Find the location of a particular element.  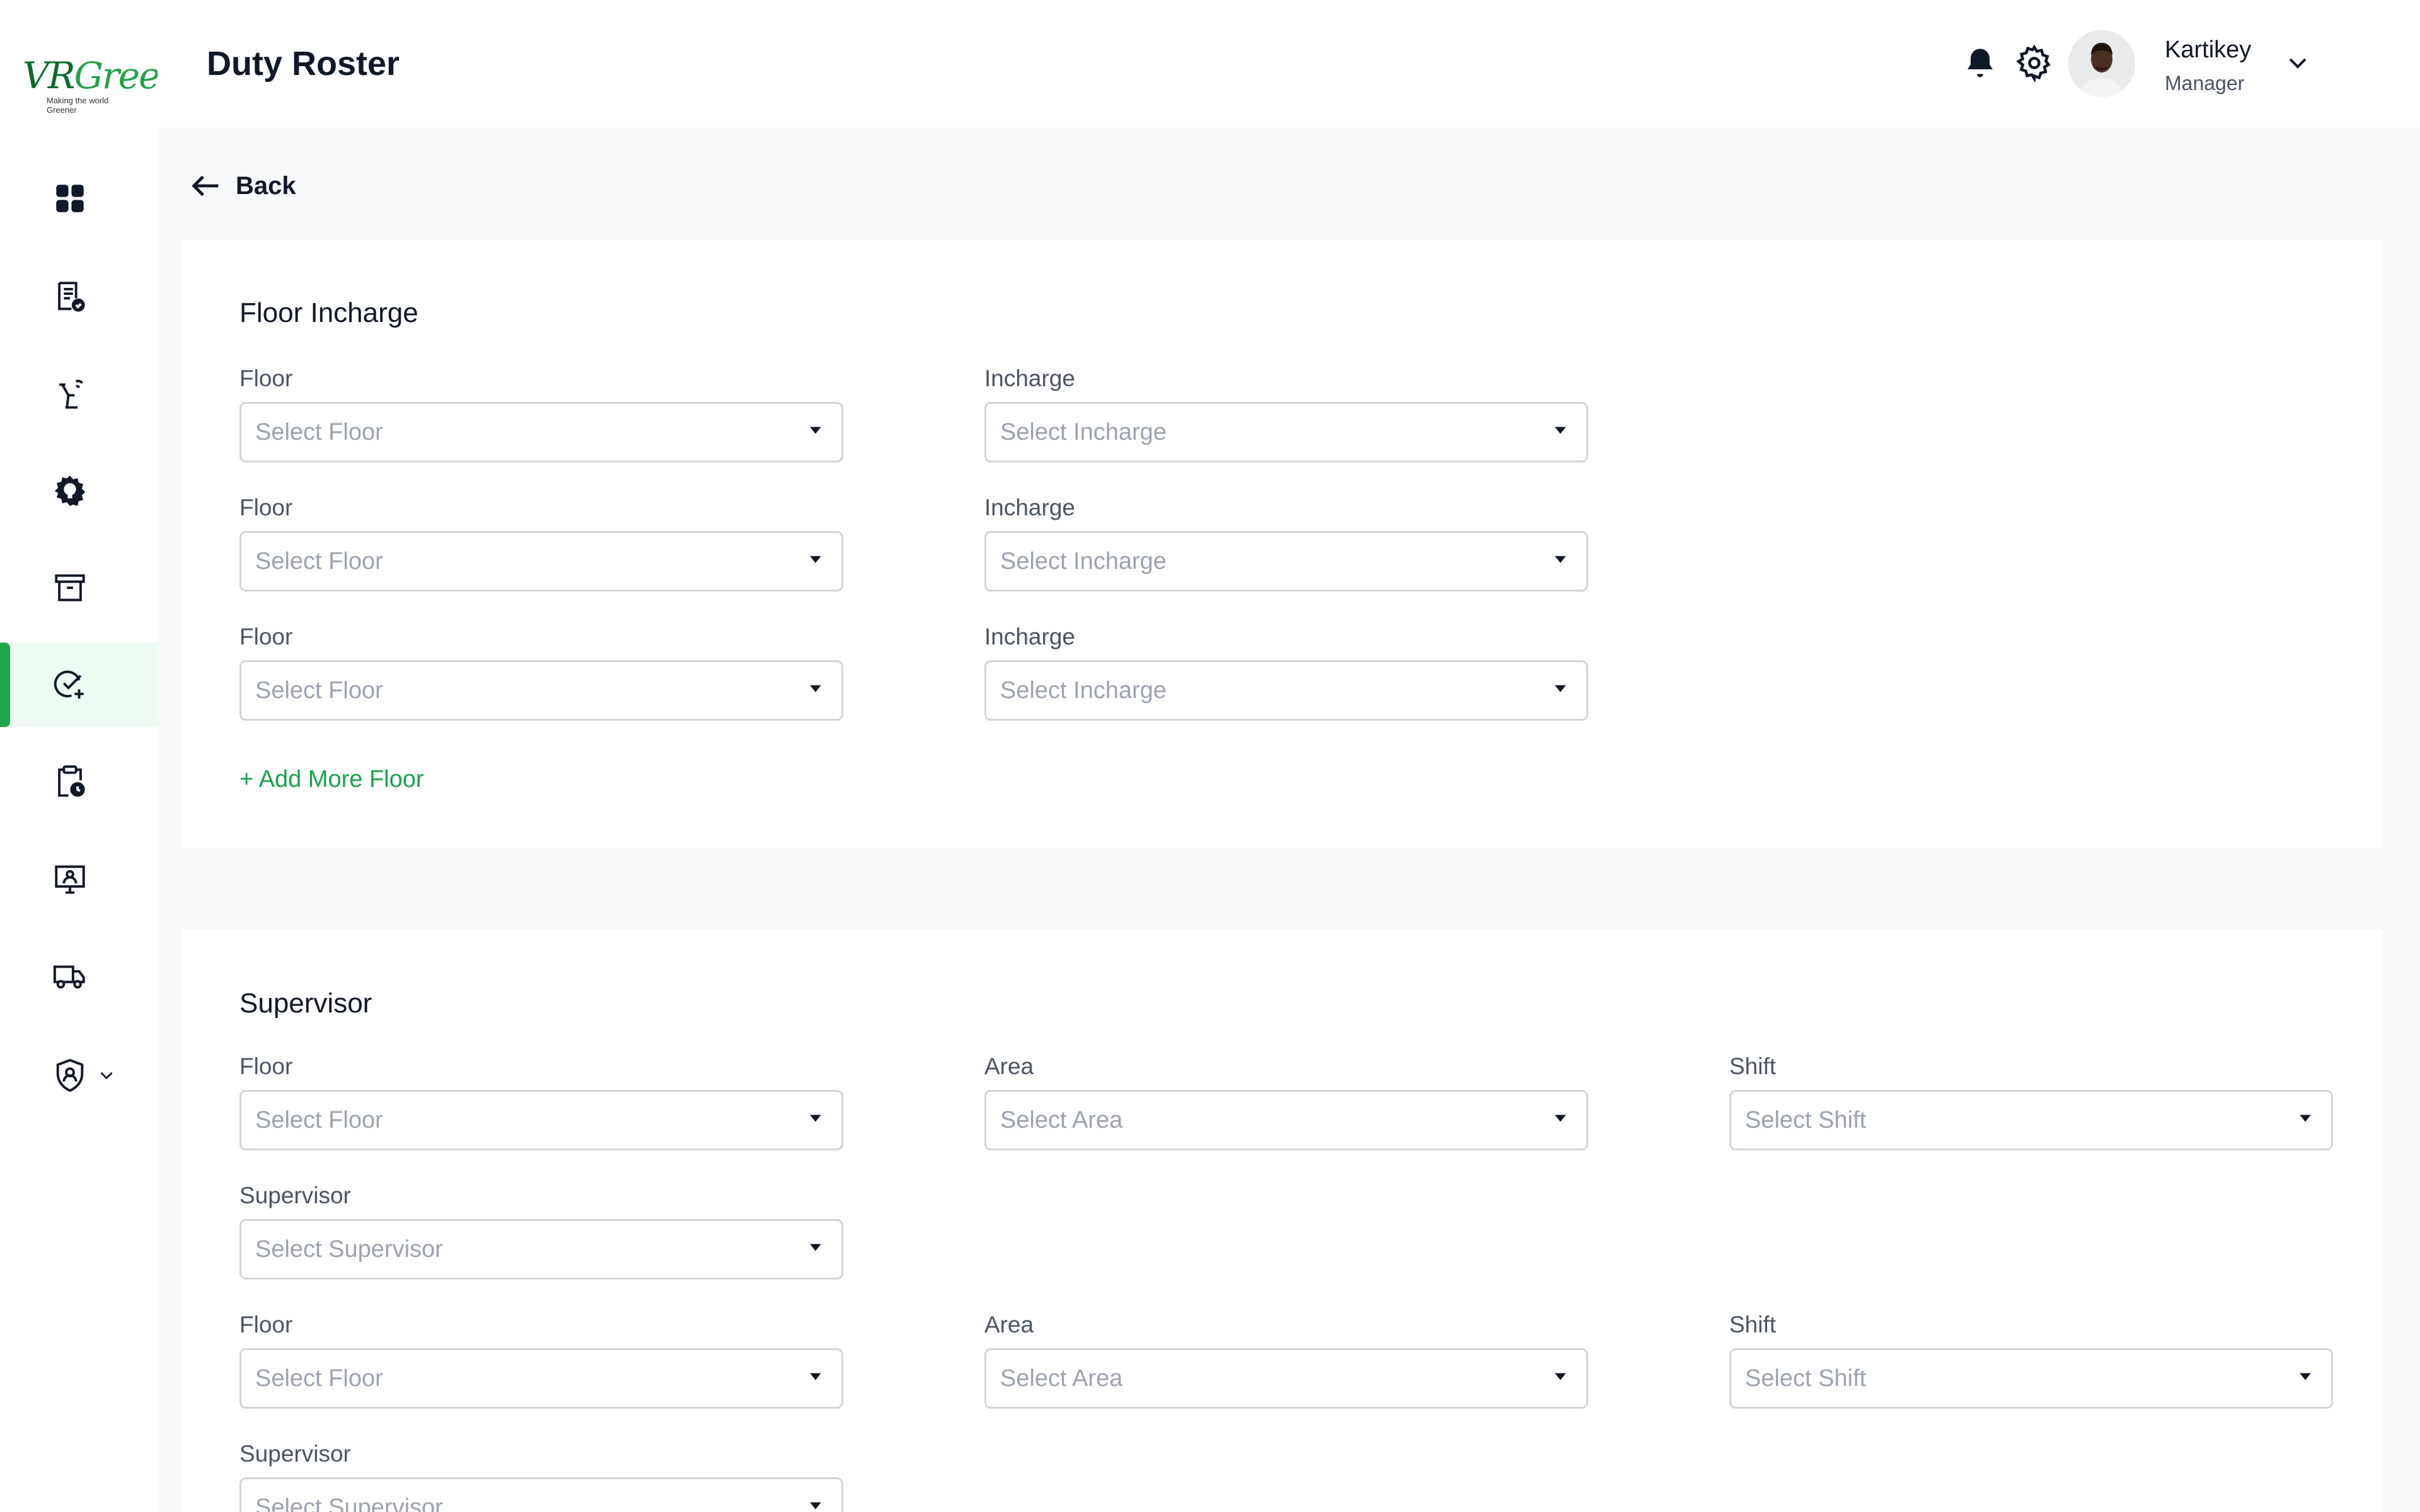

supervisor-title: Supervisor is located at coordinates (306, 1003).